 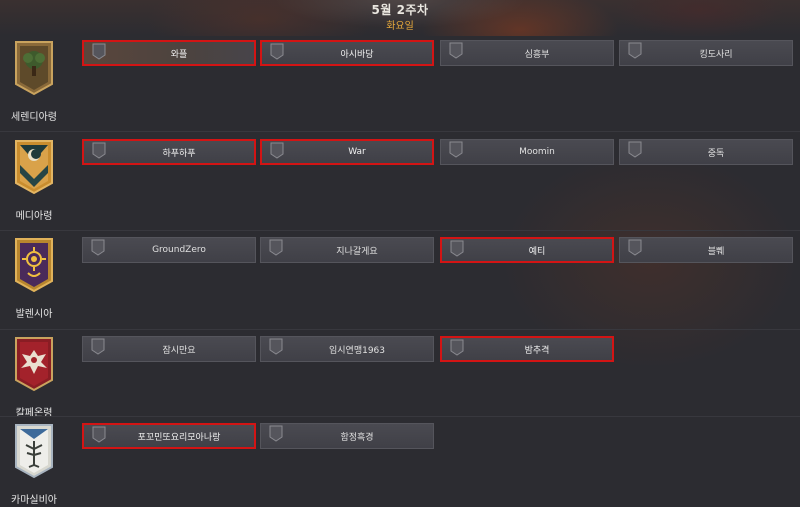 What do you see at coordinates (706, 250) in the screenshot?
I see `guild-slot: 블쀄` at bounding box center [706, 250].